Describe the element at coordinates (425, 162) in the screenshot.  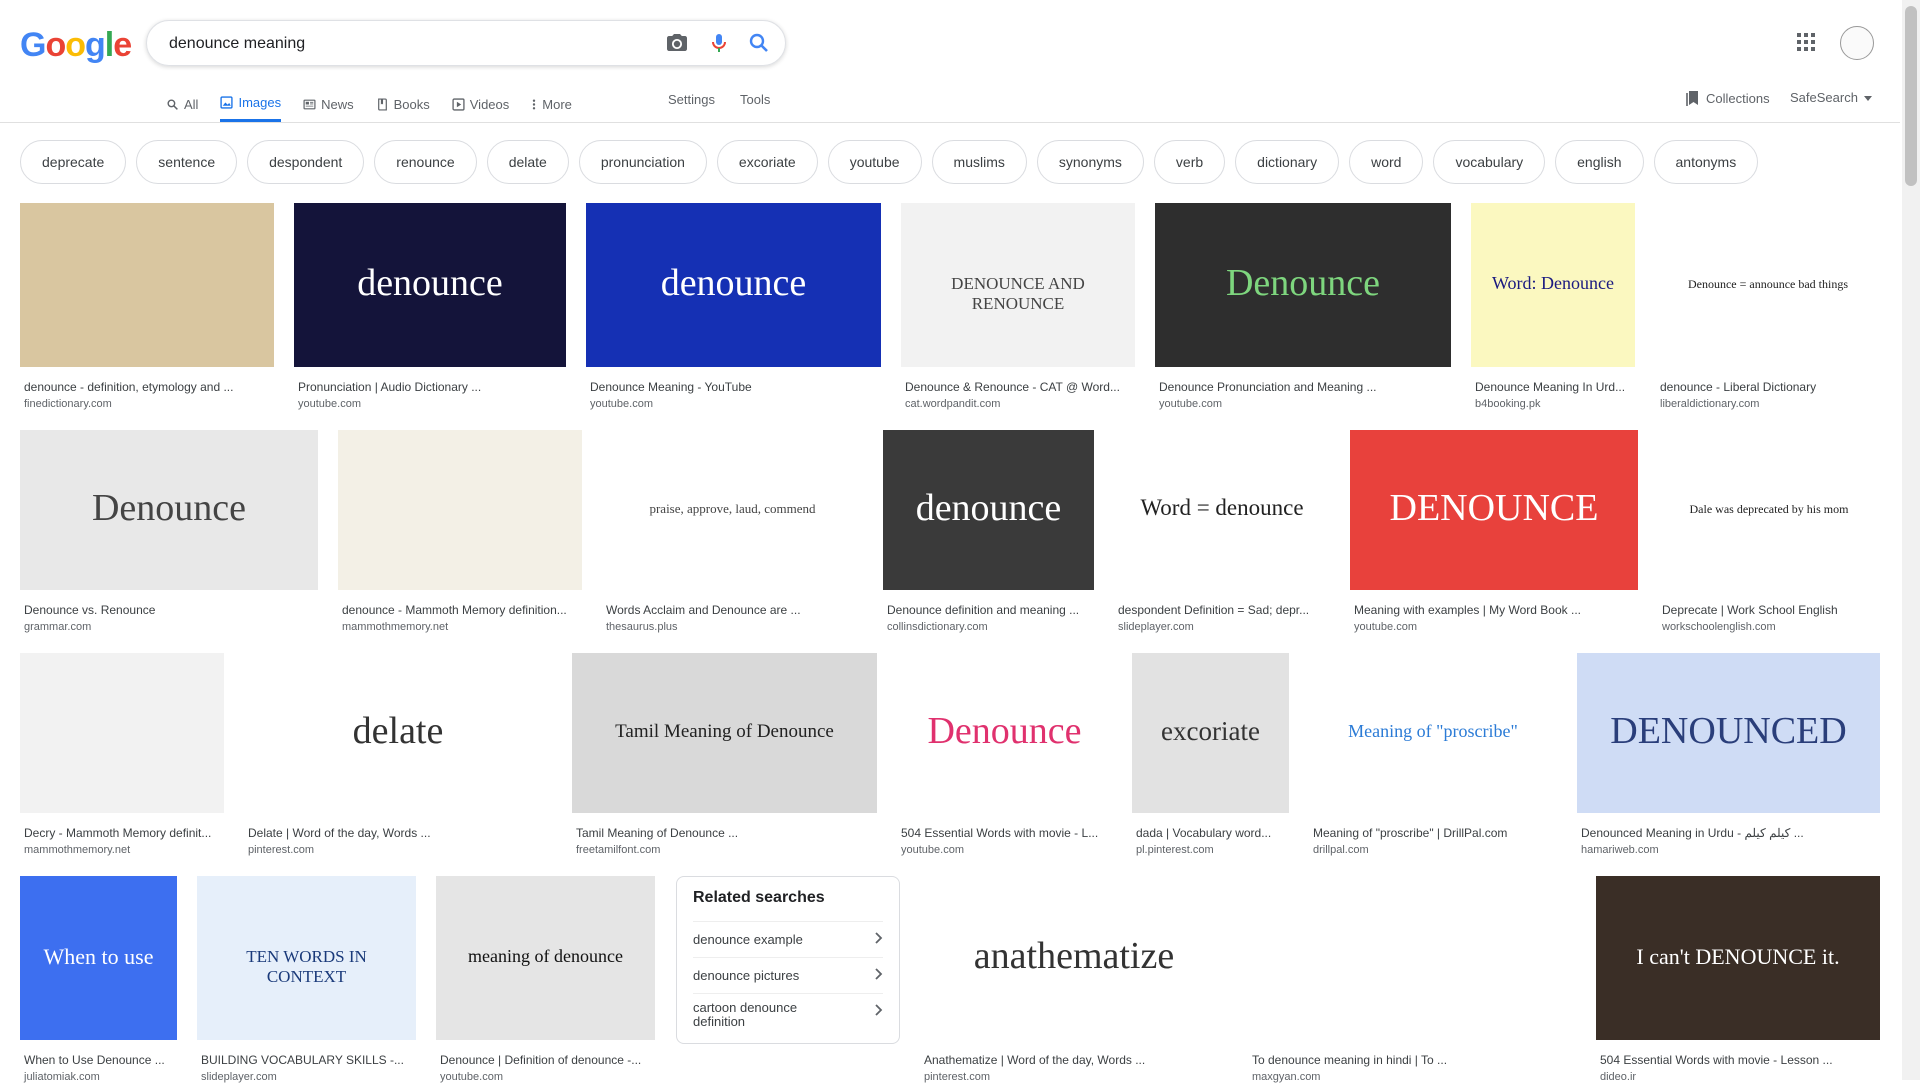
I see `chip: renounce` at that location.